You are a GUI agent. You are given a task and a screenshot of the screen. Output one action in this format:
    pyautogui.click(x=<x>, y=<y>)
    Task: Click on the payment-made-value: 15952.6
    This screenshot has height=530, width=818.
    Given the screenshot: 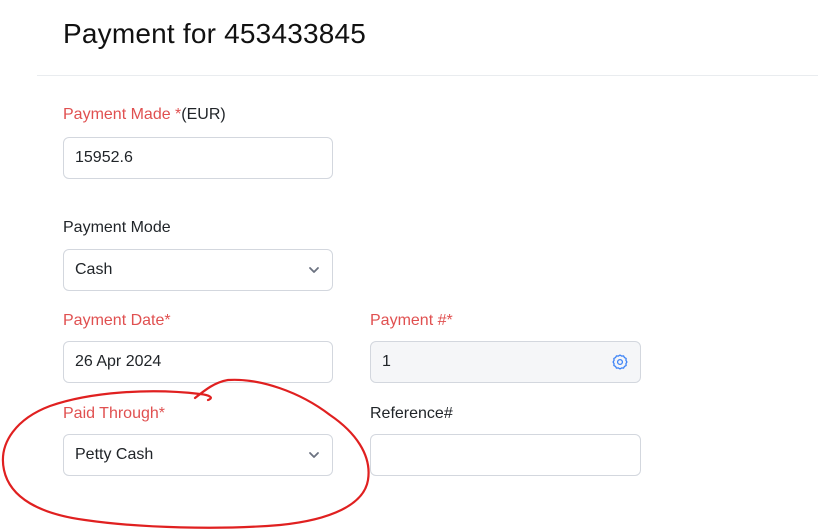 What is the action you would take?
    pyautogui.click(x=104, y=157)
    